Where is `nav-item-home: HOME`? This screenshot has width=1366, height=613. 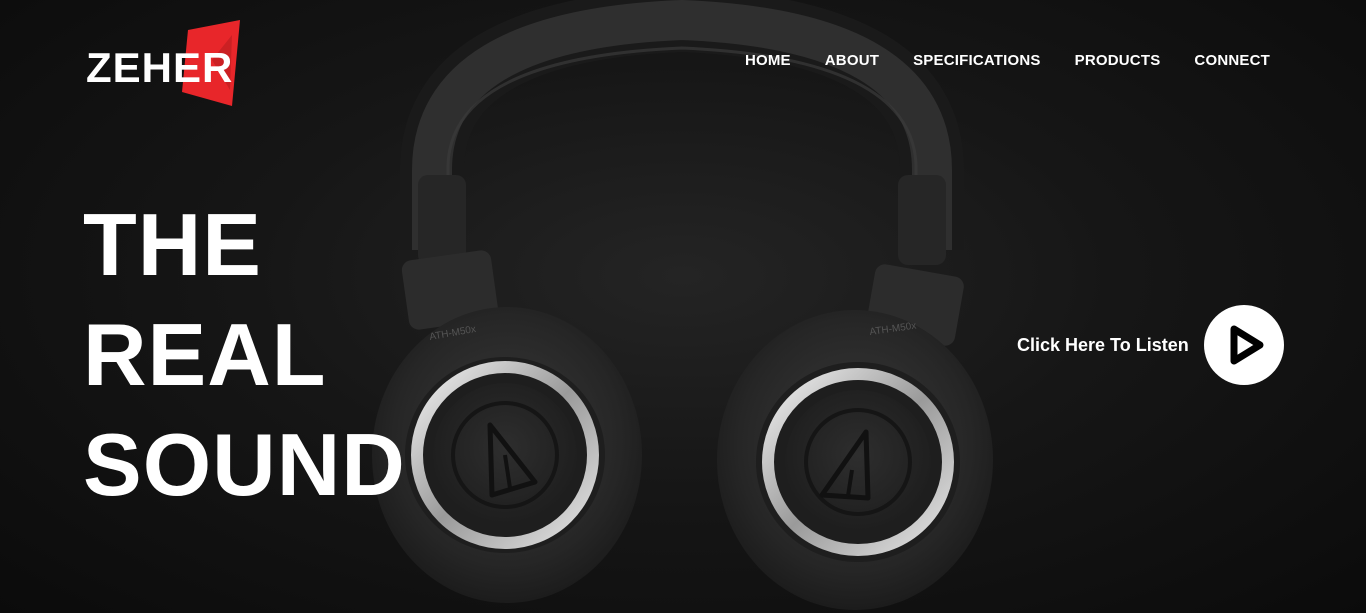 nav-item-home: HOME is located at coordinates (768, 61).